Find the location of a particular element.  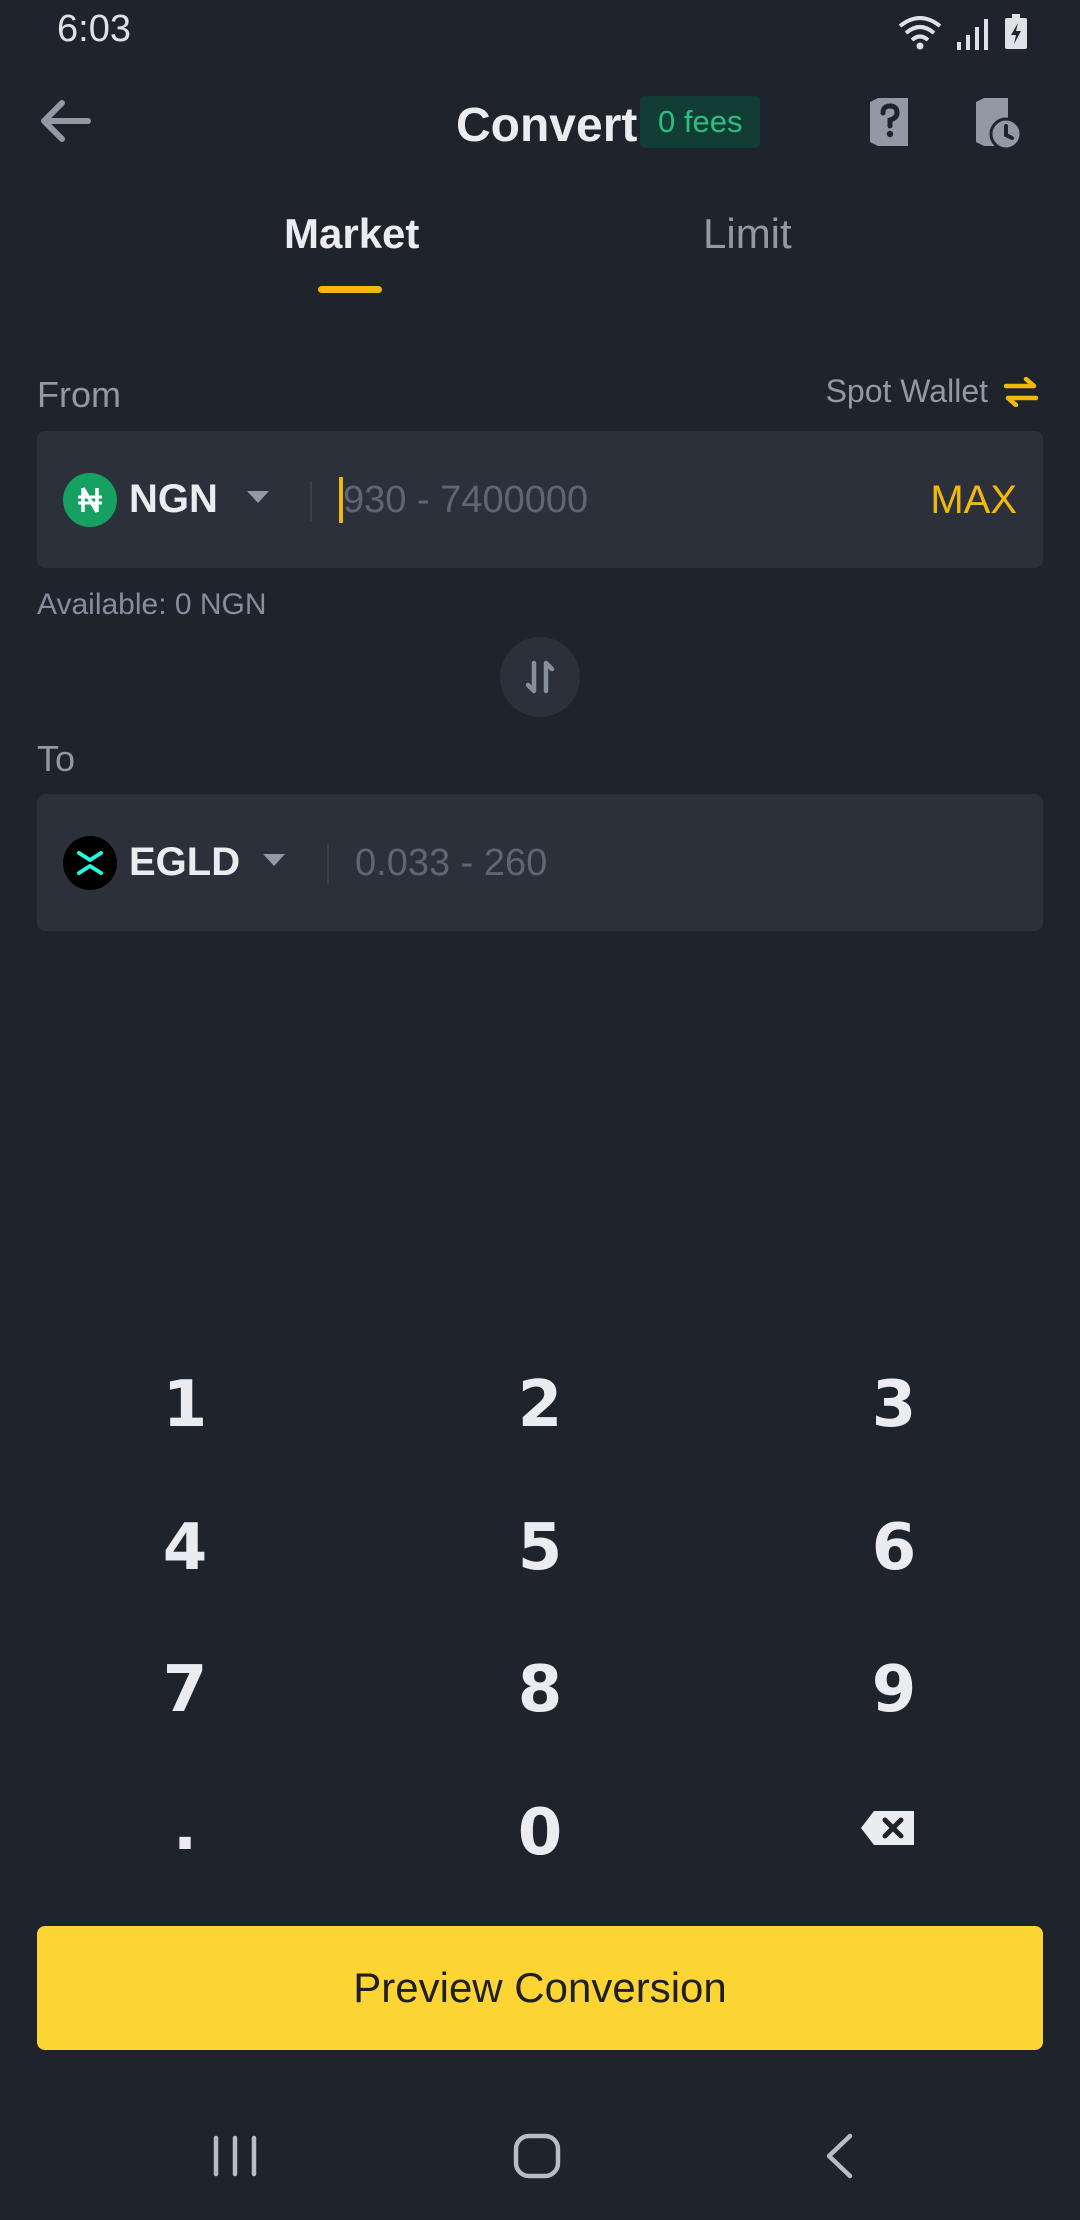

swap-button is located at coordinates (540, 677).